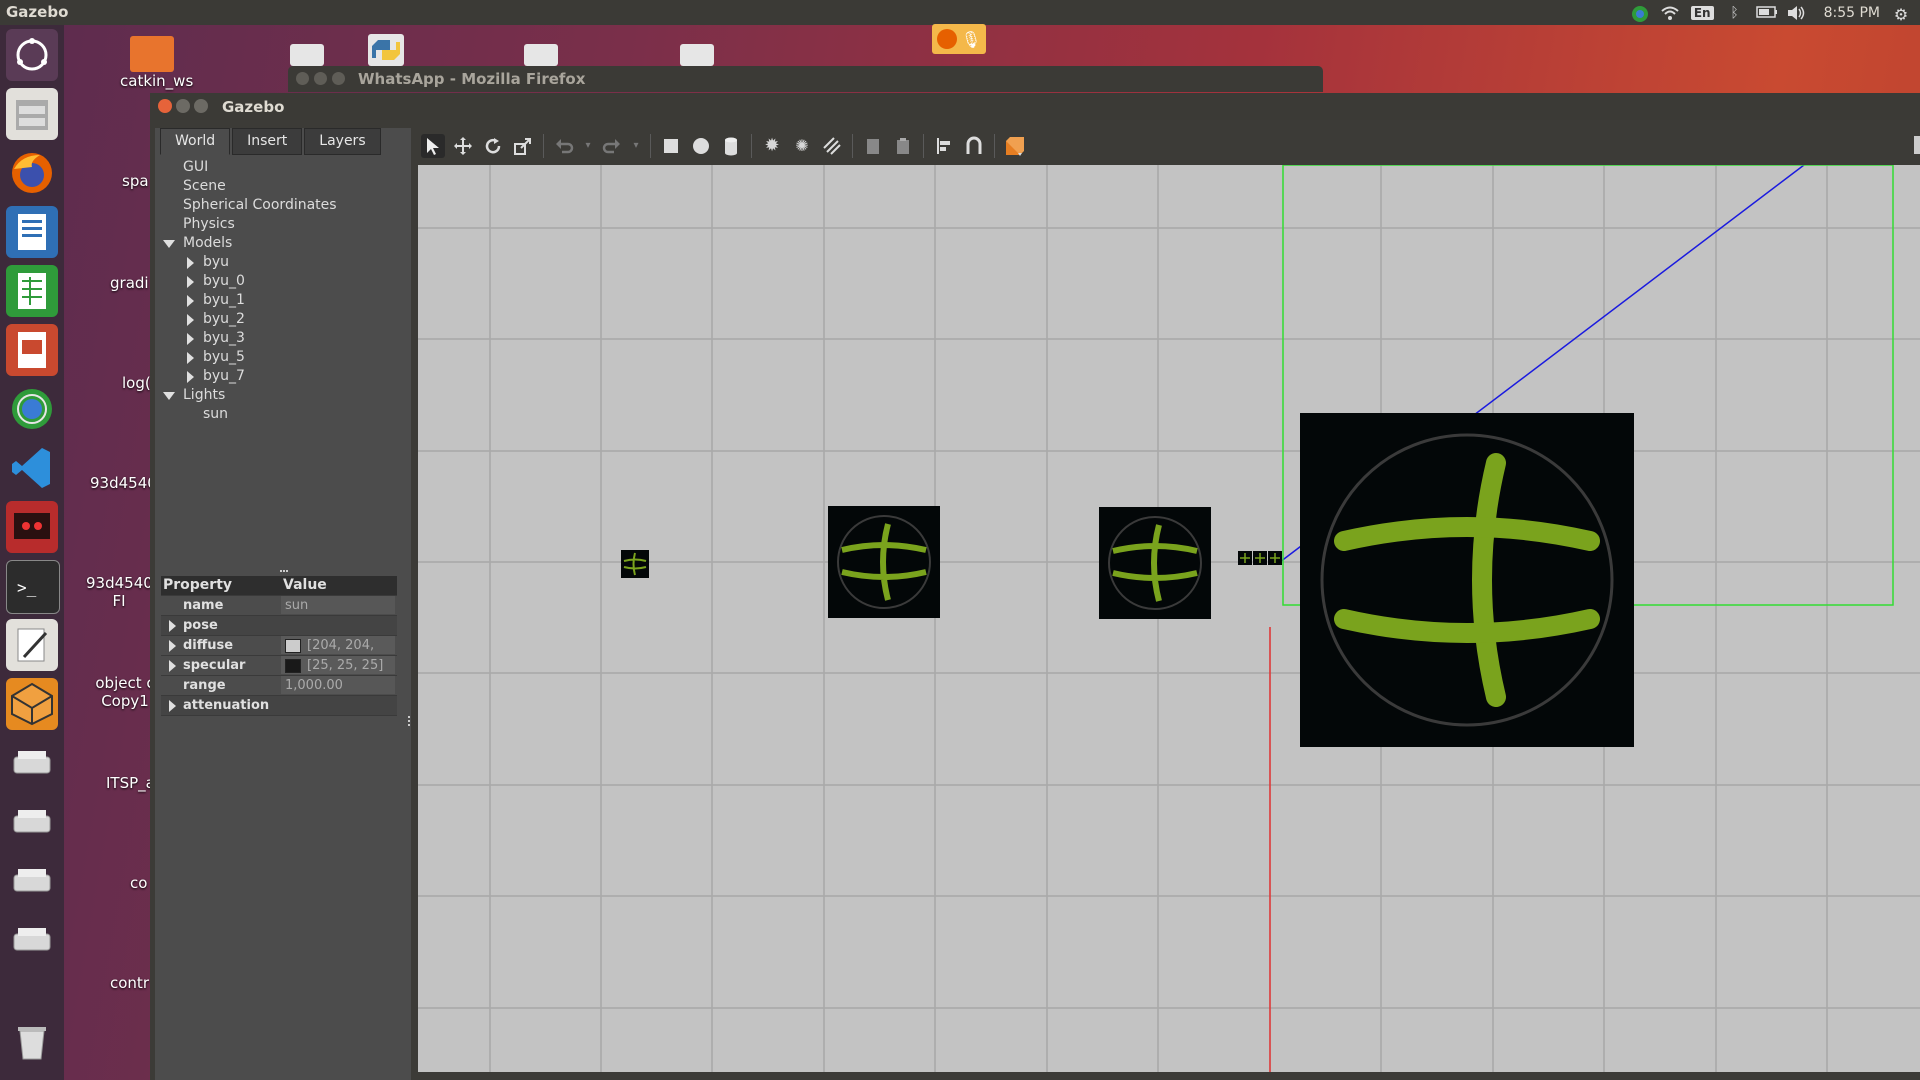 The height and width of the screenshot is (1080, 1920). I want to click on close-button, so click(165, 106).